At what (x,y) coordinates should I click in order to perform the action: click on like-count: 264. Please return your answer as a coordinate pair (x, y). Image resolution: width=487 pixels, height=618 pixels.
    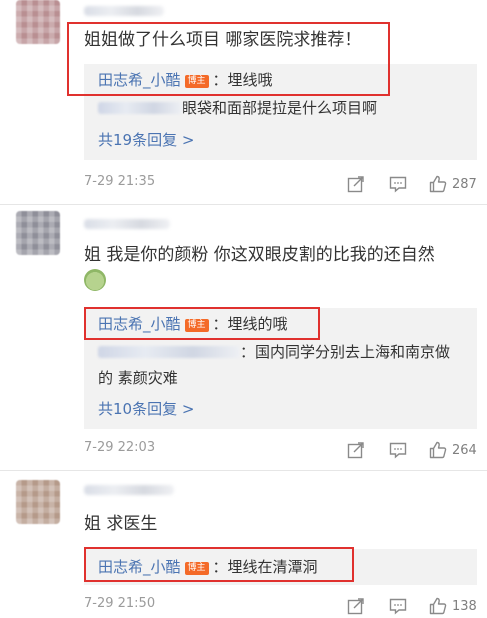
    Looking at the image, I should click on (464, 450).